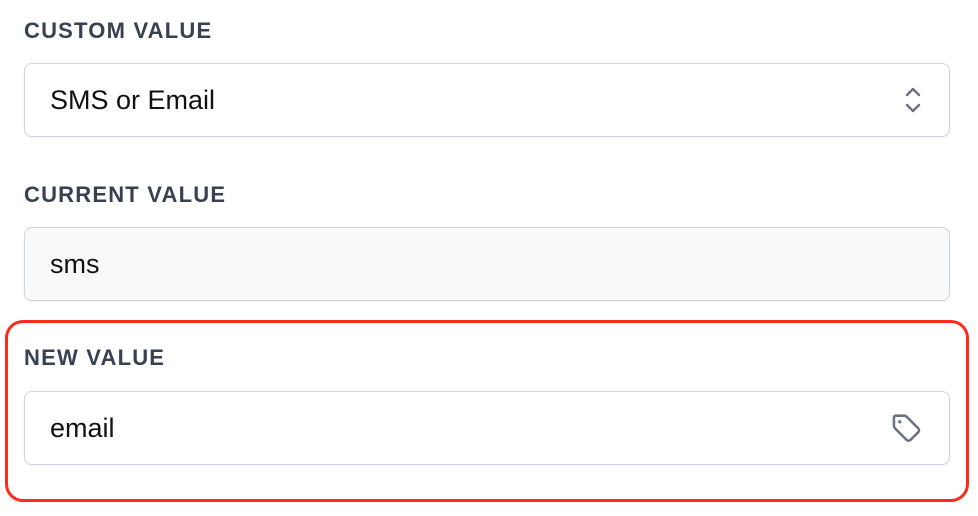 The width and height of the screenshot is (978, 516). Describe the element at coordinates (487, 264) in the screenshot. I see `current-value-field: sms` at that location.